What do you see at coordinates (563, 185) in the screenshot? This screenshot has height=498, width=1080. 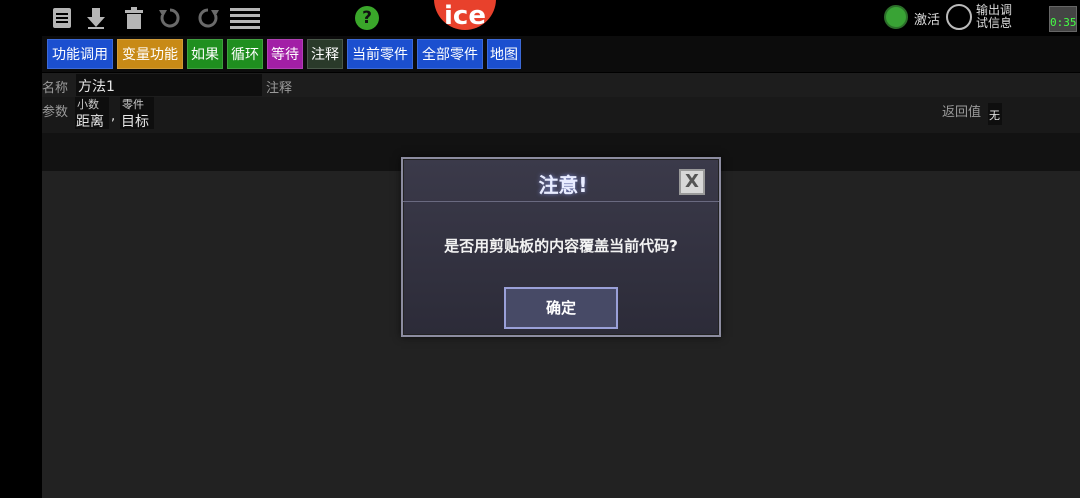 I see `dialog-title: 注意!` at bounding box center [563, 185].